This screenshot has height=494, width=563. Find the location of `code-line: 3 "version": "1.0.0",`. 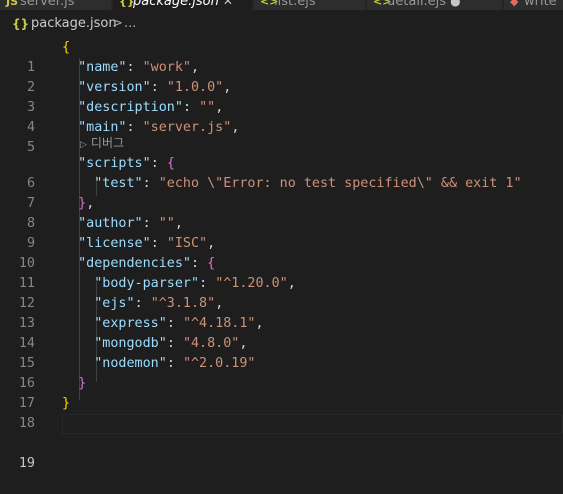

code-line: 3 "version": "1.0.0", is located at coordinates (281, 96).